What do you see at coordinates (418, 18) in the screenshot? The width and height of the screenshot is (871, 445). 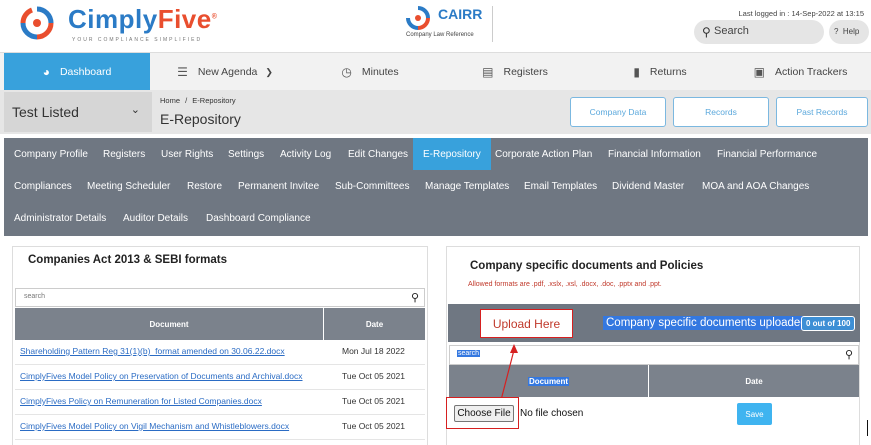 I see `cairr-ring-icon` at bounding box center [418, 18].